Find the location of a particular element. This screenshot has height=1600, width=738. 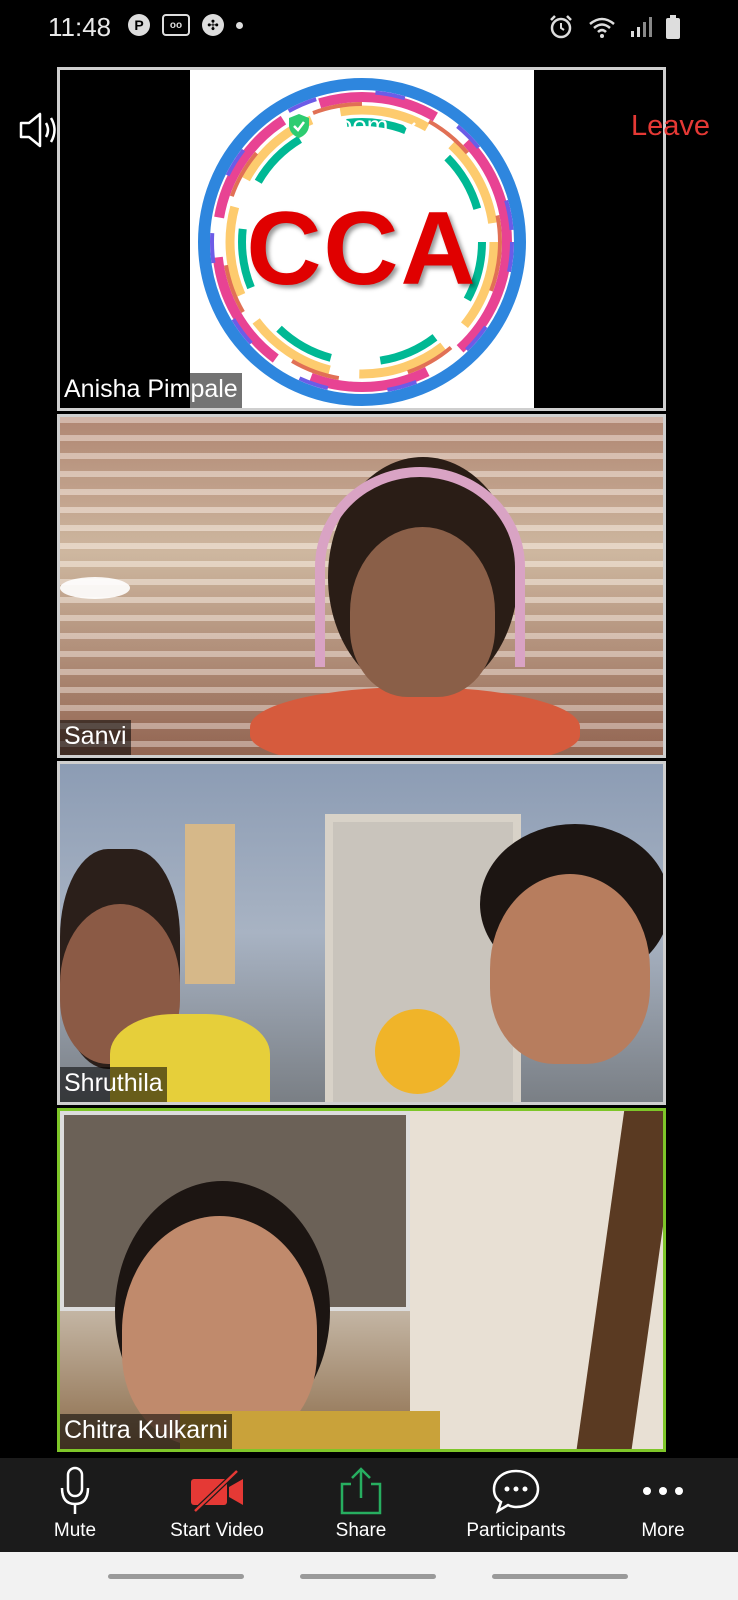

mute-label: Mute is located at coordinates (75, 1530).